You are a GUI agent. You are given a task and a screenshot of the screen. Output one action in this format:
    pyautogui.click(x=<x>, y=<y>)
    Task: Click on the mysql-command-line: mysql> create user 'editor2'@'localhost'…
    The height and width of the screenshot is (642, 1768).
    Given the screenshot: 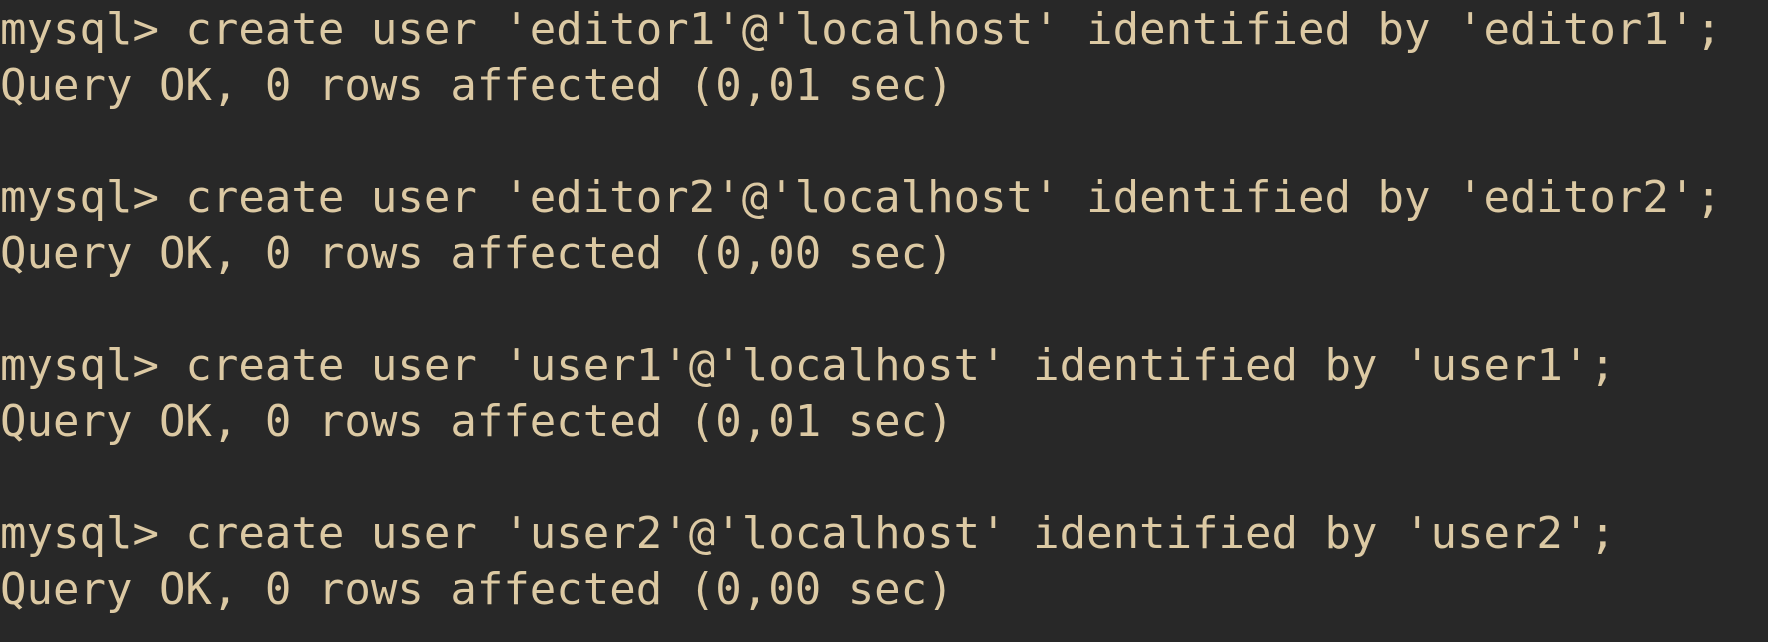 What is the action you would take?
    pyautogui.click(x=861, y=197)
    